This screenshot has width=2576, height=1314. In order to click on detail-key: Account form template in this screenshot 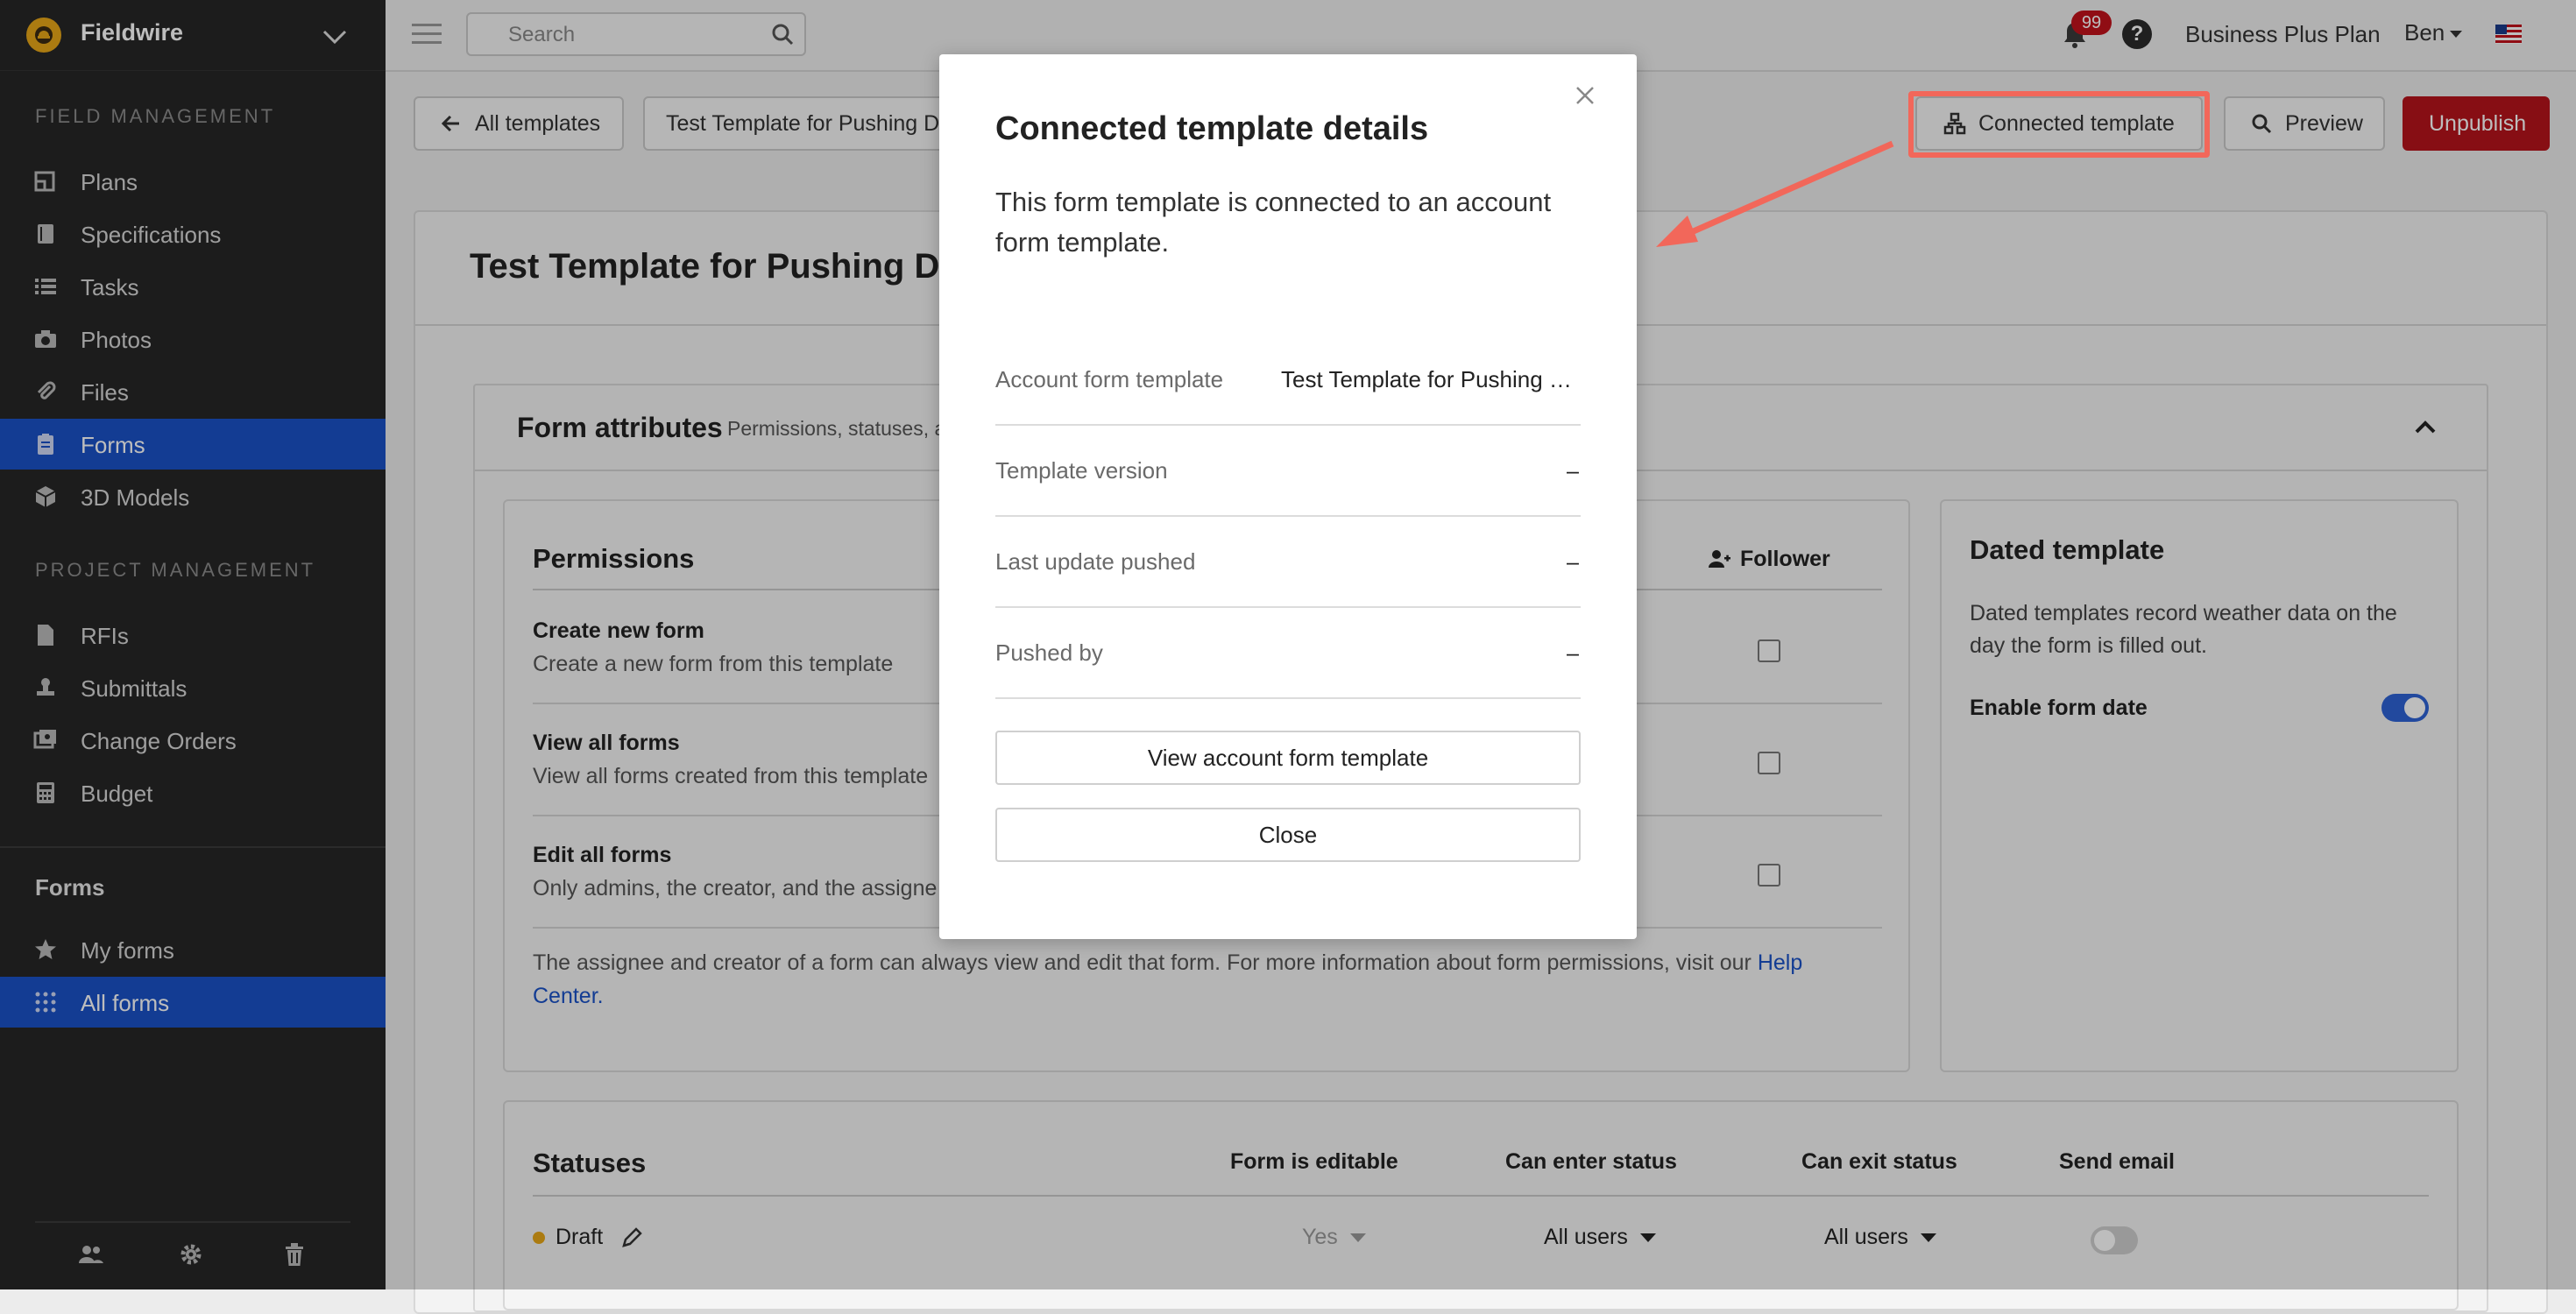, I will do `click(1109, 379)`.